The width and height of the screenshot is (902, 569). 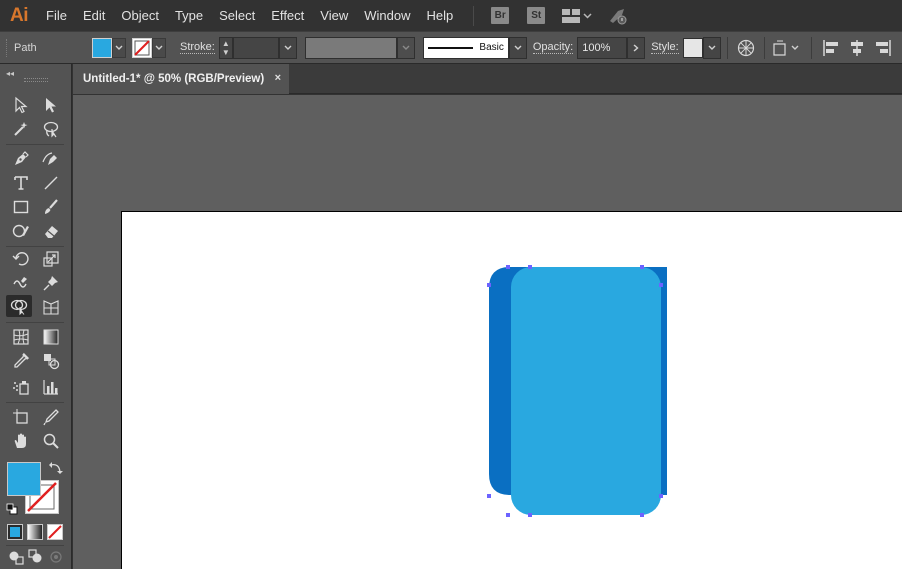 What do you see at coordinates (102, 47) in the screenshot?
I see `fill-color-swatch` at bounding box center [102, 47].